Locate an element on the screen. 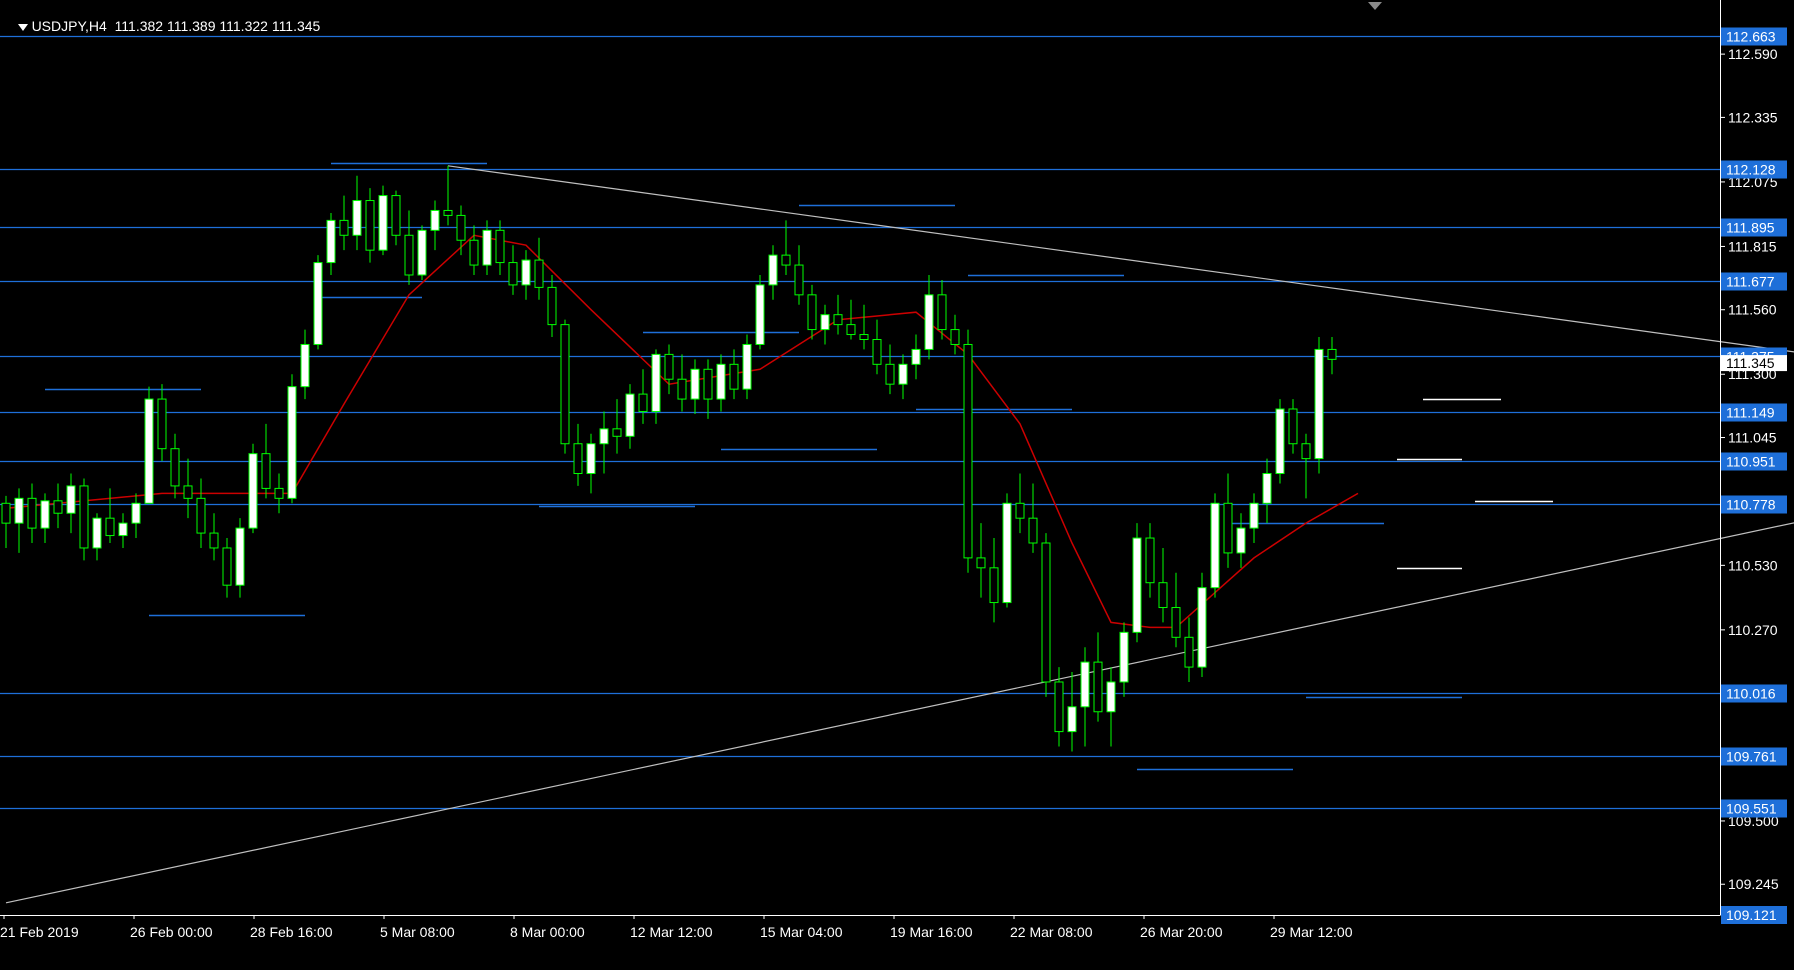 Image resolution: width=1794 pixels, height=970 pixels. time-tick-label: 26 Mar 20:00 is located at coordinates (1181, 932).